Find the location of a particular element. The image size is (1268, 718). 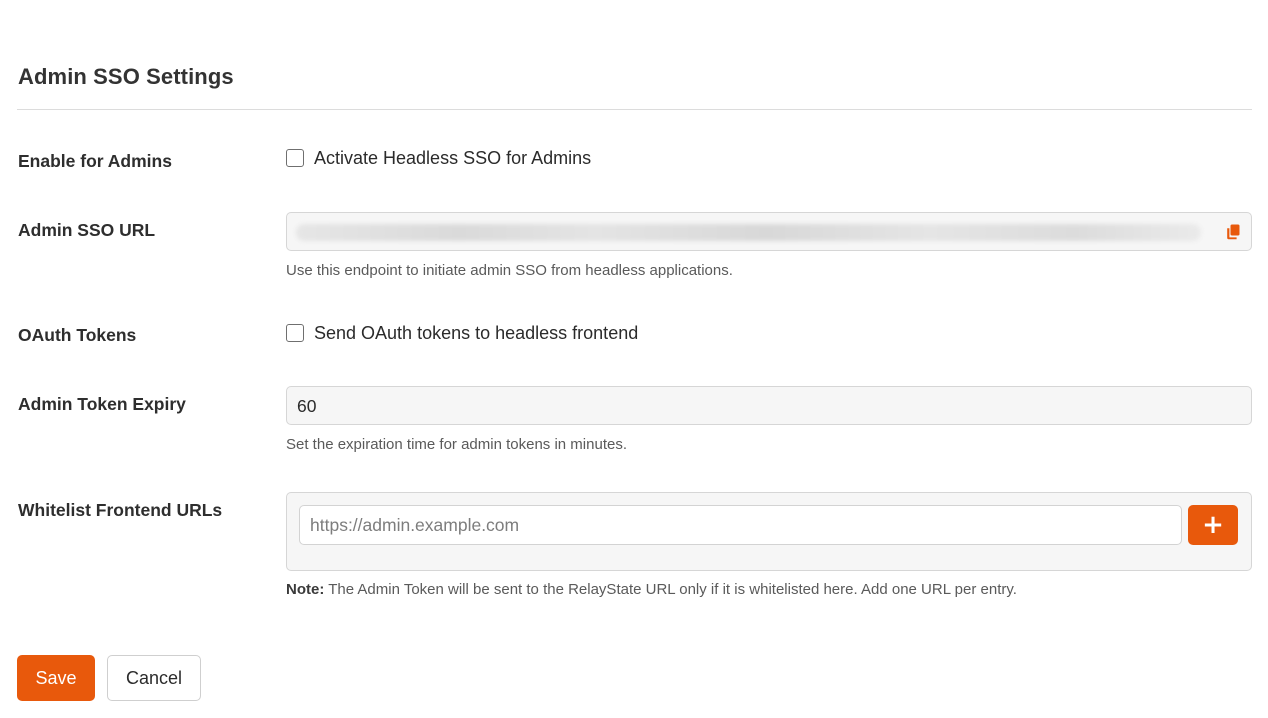

enable-admins-checkbox-label: Activate Headless SSO for Admins is located at coordinates (452, 158).